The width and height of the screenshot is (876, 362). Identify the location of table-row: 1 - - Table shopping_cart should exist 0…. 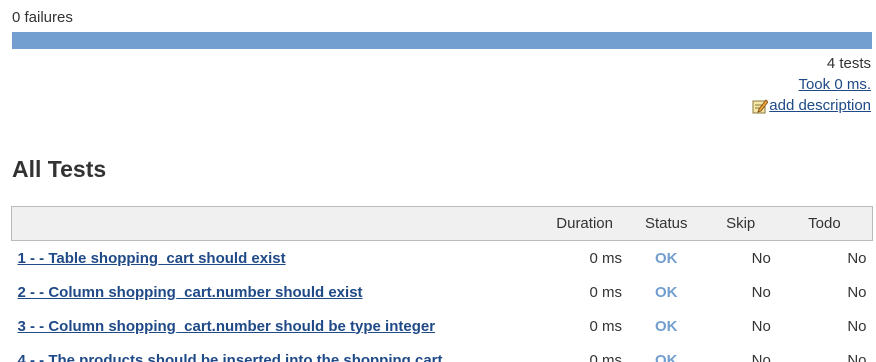
(442, 258).